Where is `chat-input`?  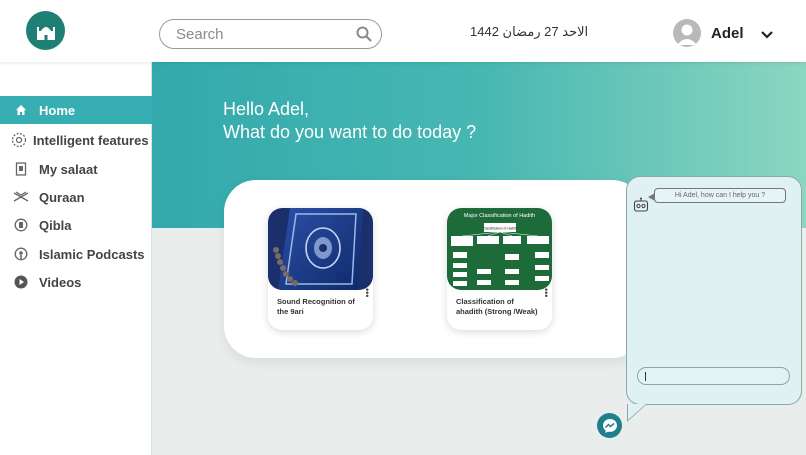 chat-input is located at coordinates (713, 376).